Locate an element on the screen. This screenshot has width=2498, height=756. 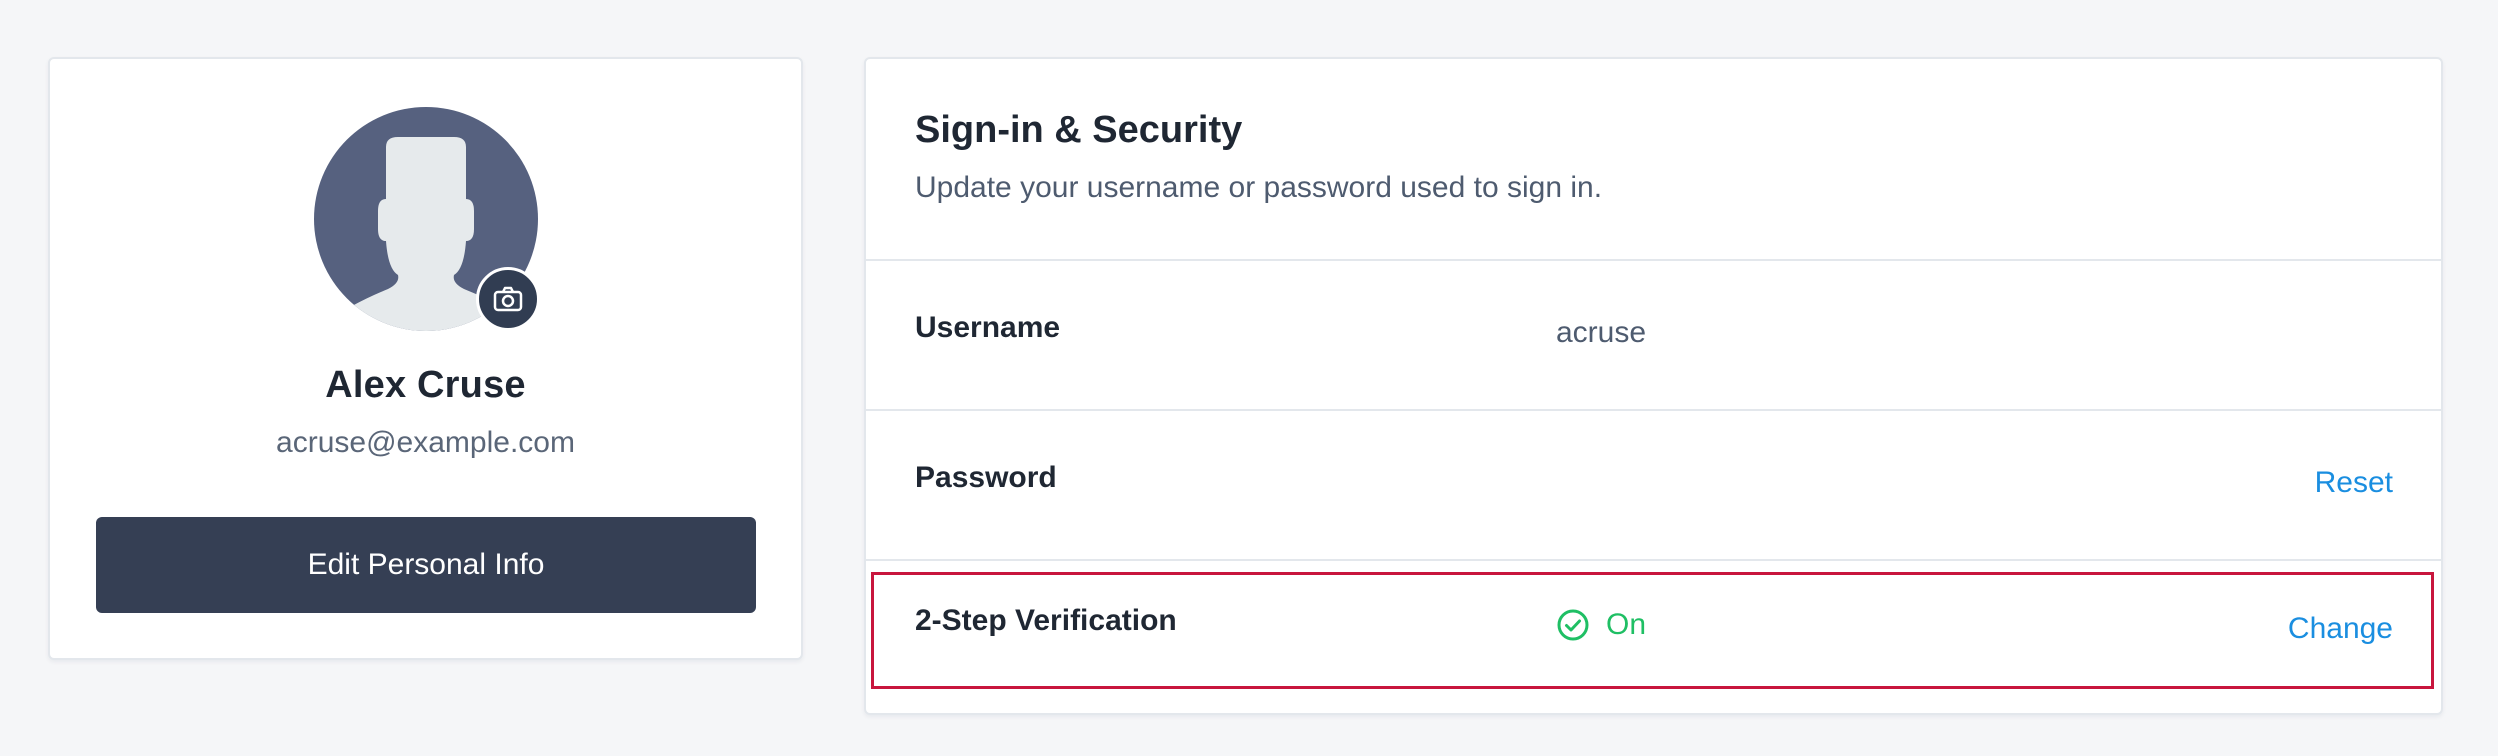
username-label: Username is located at coordinates (988, 327).